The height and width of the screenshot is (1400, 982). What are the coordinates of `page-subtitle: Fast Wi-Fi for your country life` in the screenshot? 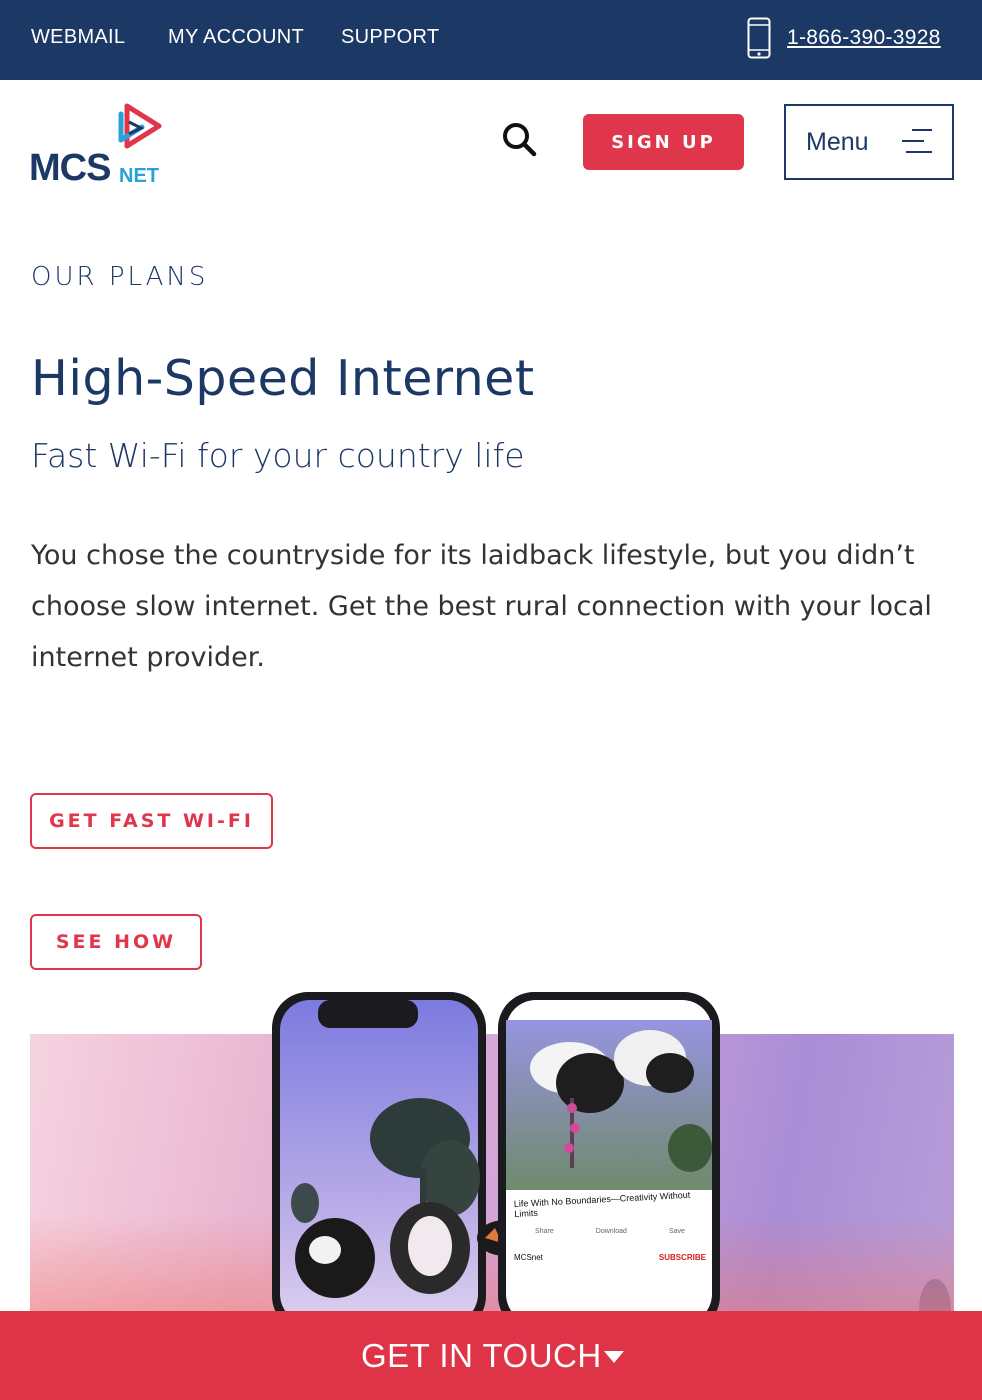 It's located at (278, 455).